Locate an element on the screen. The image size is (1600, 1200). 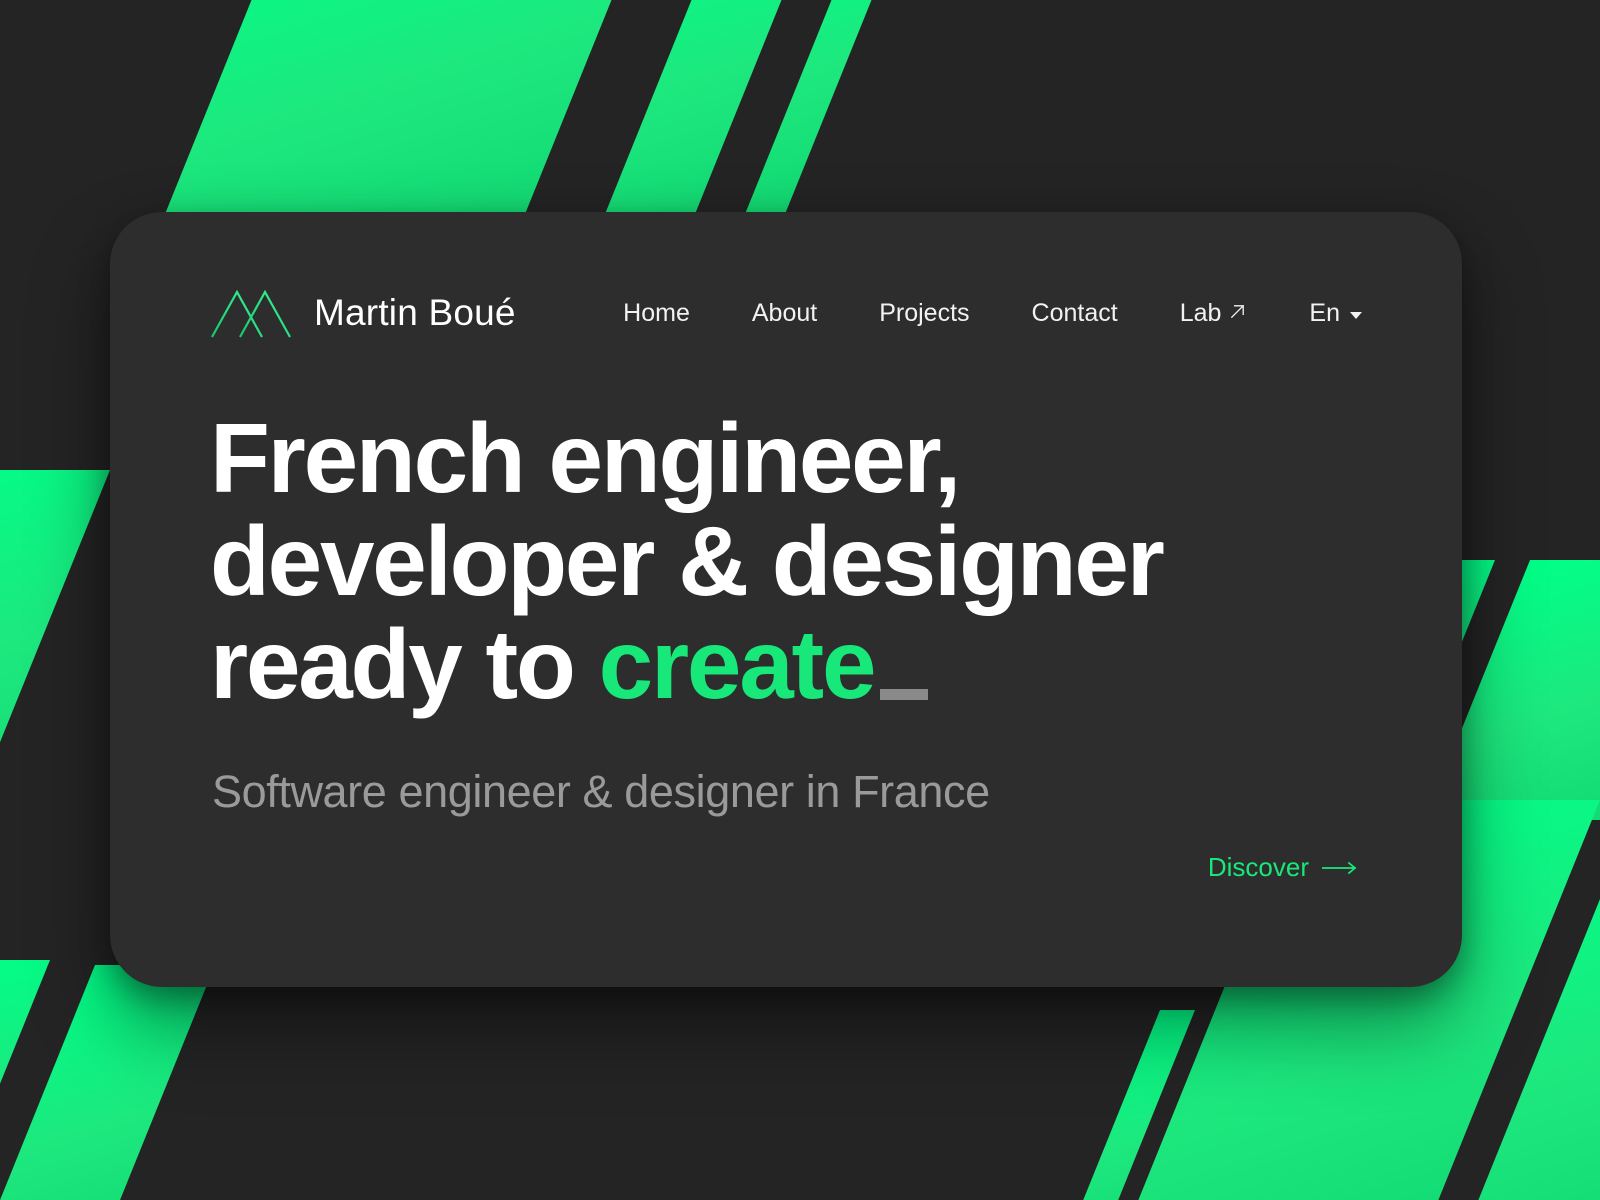
nav-item-label: Contact is located at coordinates (1074, 312).